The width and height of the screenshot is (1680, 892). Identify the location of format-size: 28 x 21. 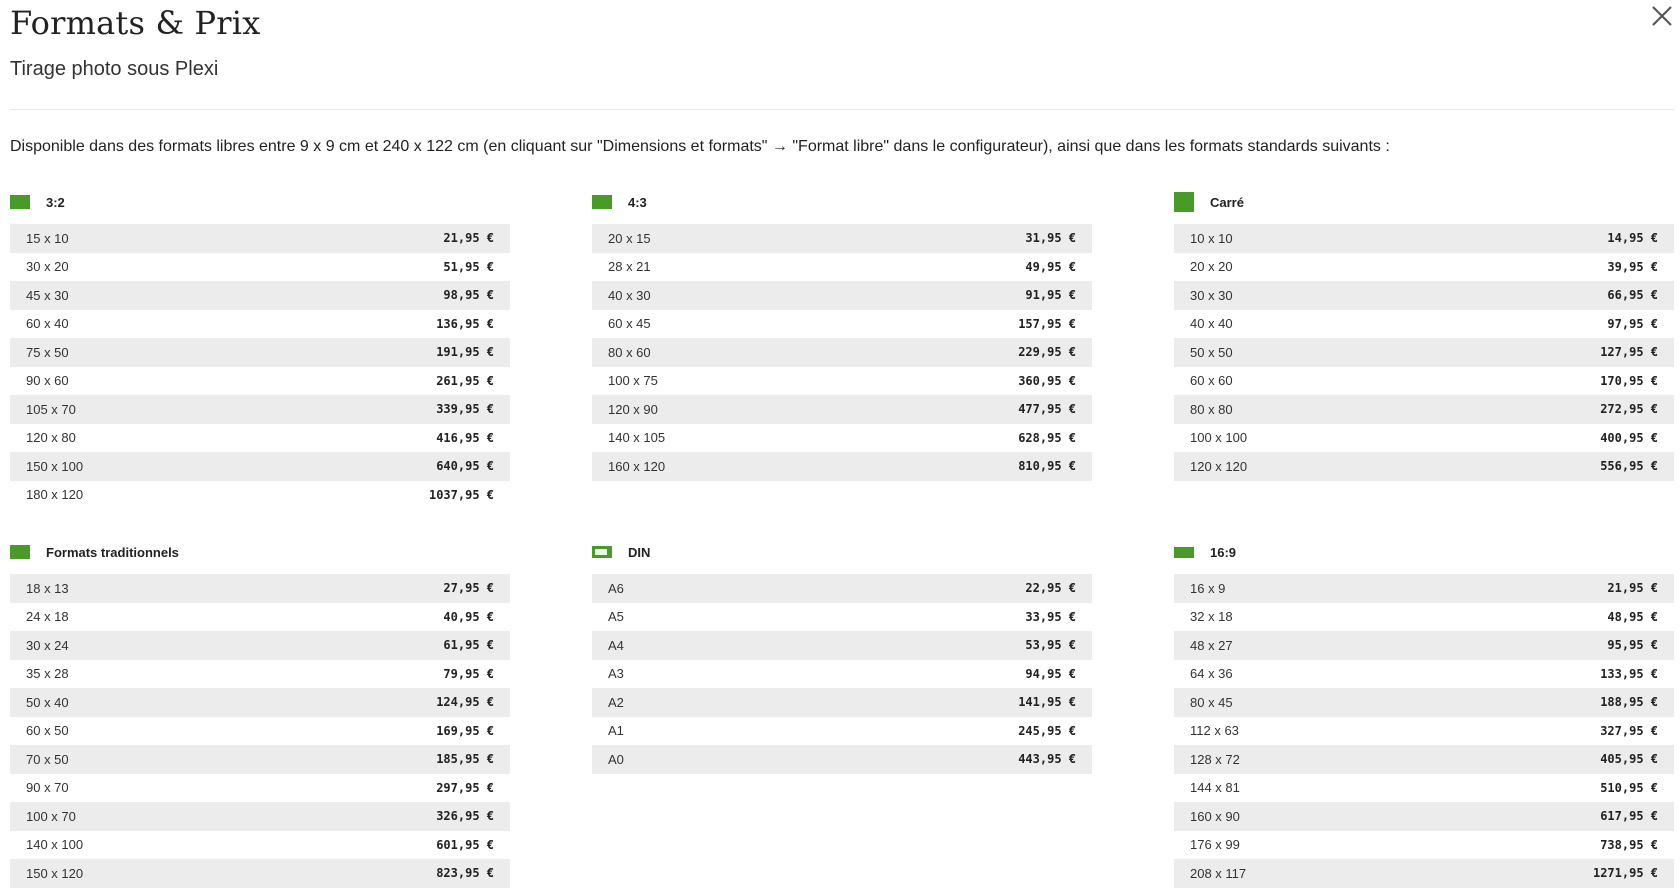
(629, 267).